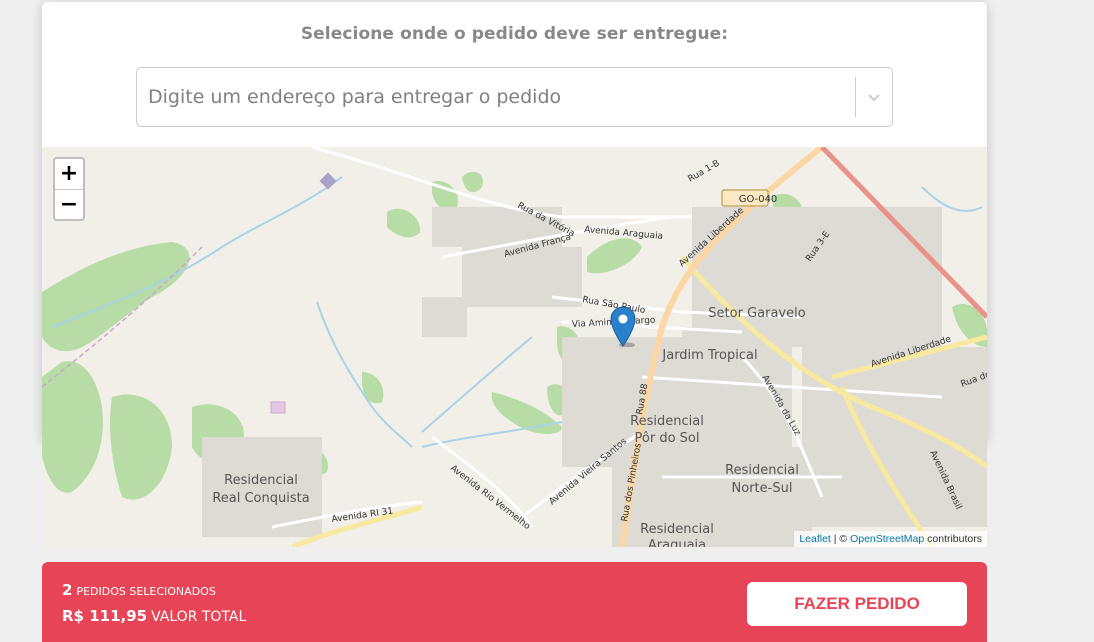 The image size is (1094, 642). Describe the element at coordinates (105, 616) in the screenshot. I see `total-value: R$ 111,95` at that location.